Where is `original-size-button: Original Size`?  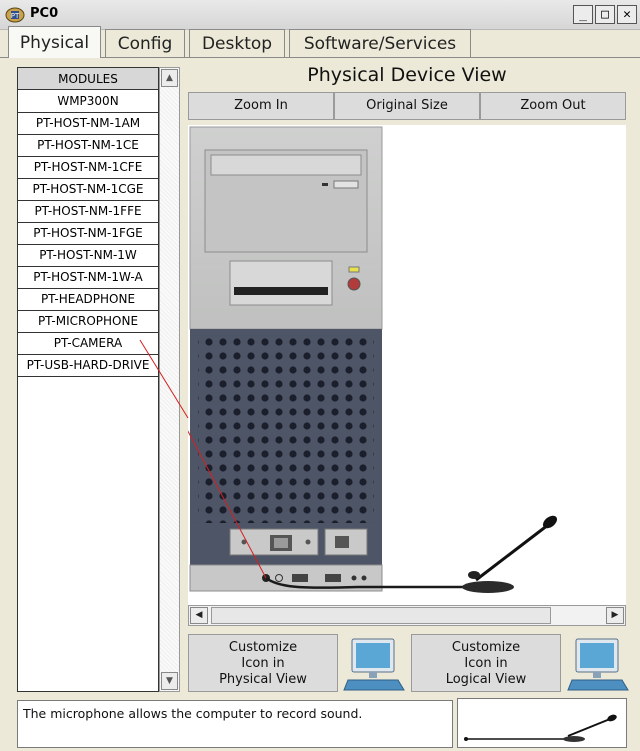
original-size-button: Original Size is located at coordinates (407, 106).